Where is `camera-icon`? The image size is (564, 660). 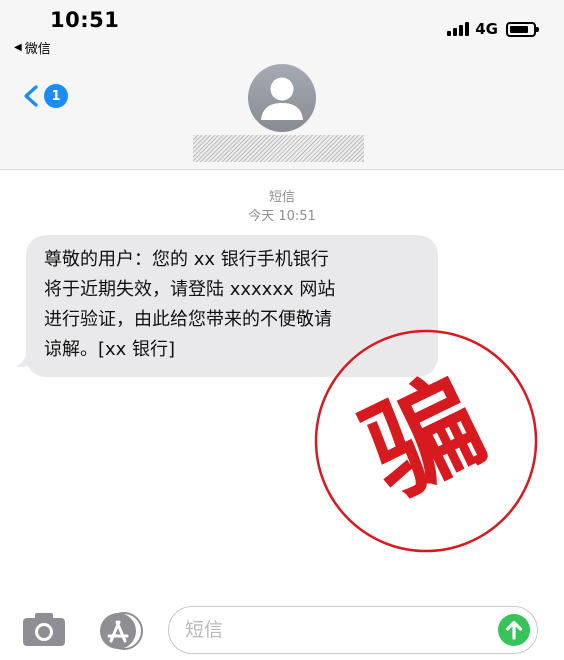 camera-icon is located at coordinates (44, 629).